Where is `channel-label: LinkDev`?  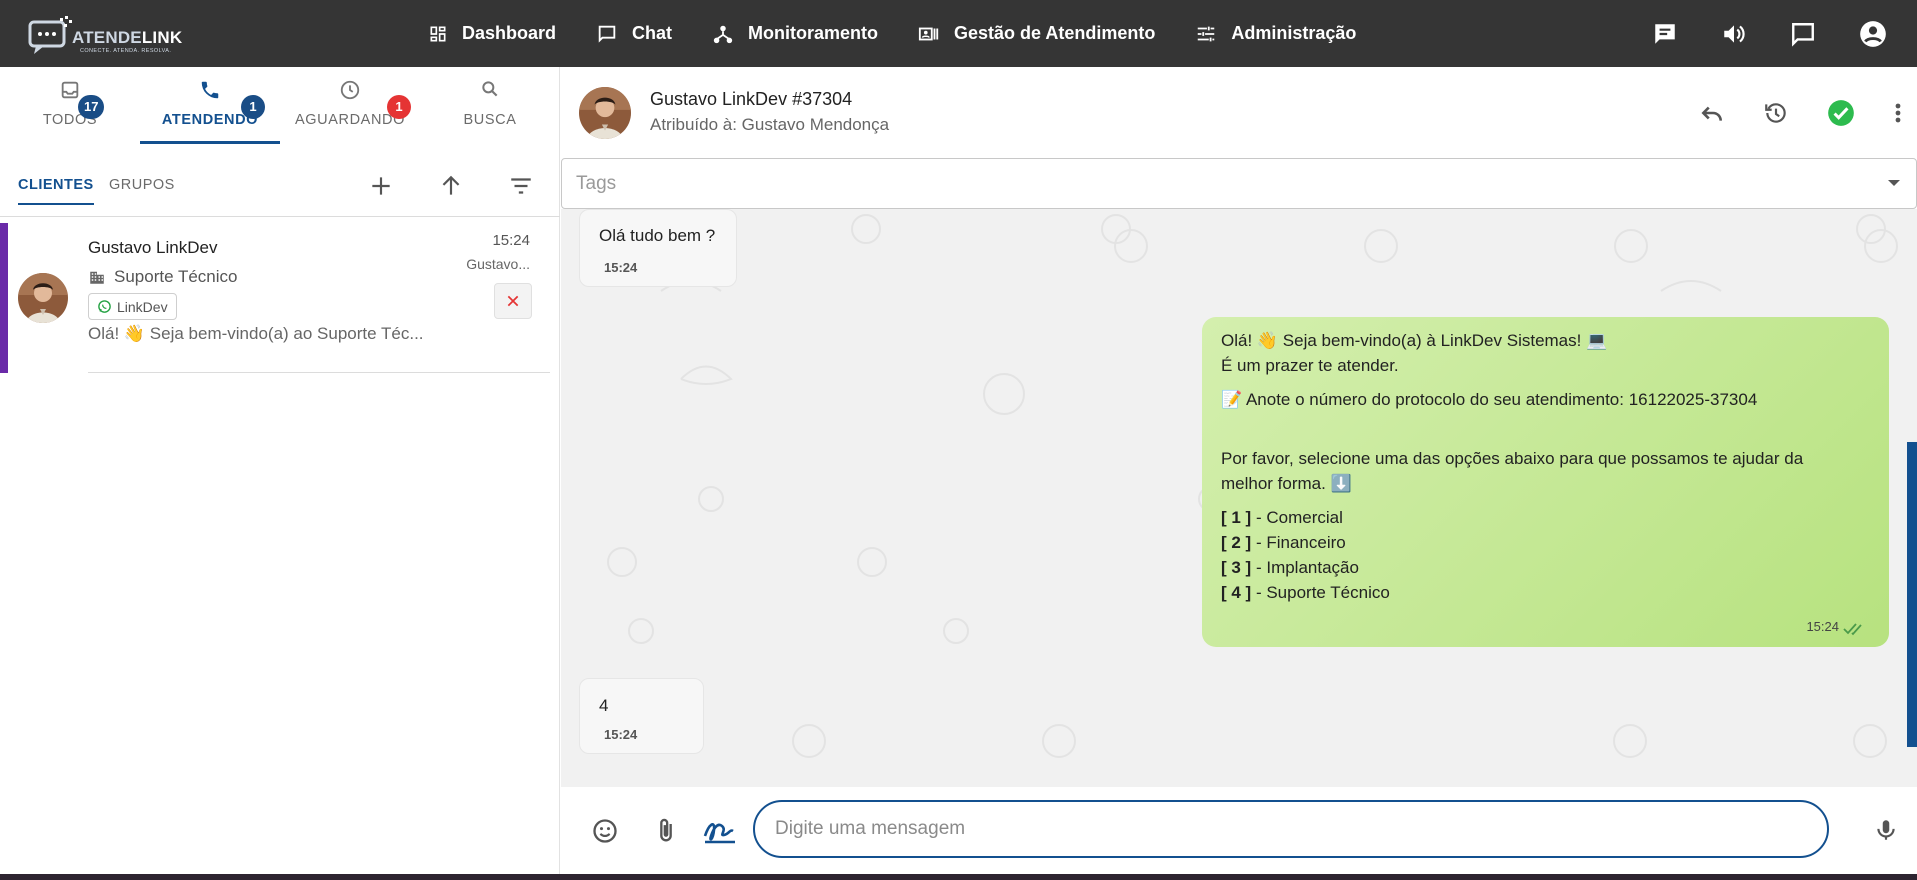
channel-label: LinkDev is located at coordinates (142, 306).